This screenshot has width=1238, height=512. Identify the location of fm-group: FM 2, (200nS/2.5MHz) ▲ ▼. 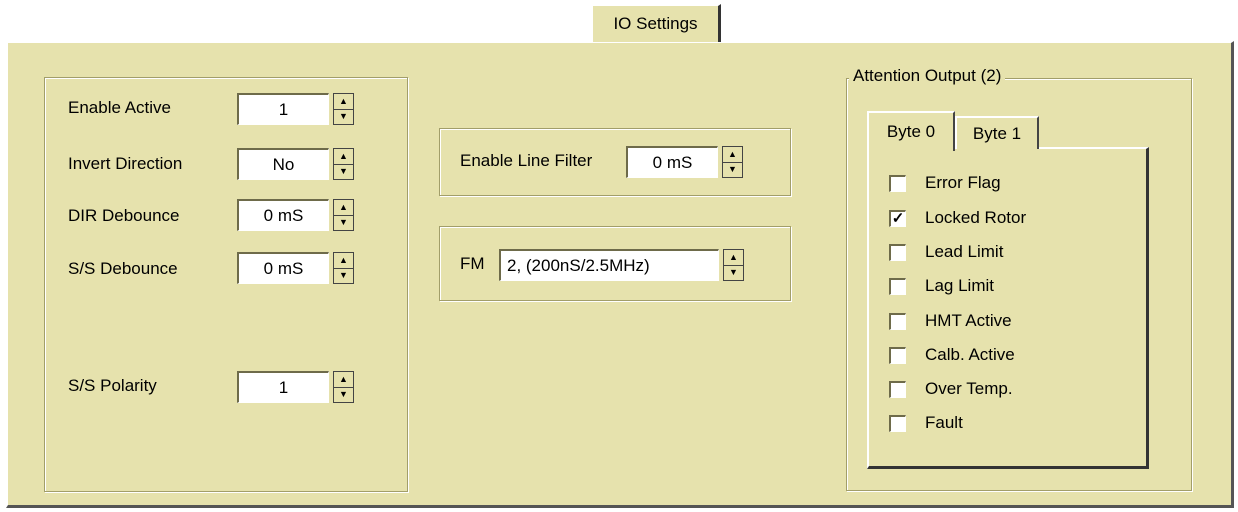
(615, 263).